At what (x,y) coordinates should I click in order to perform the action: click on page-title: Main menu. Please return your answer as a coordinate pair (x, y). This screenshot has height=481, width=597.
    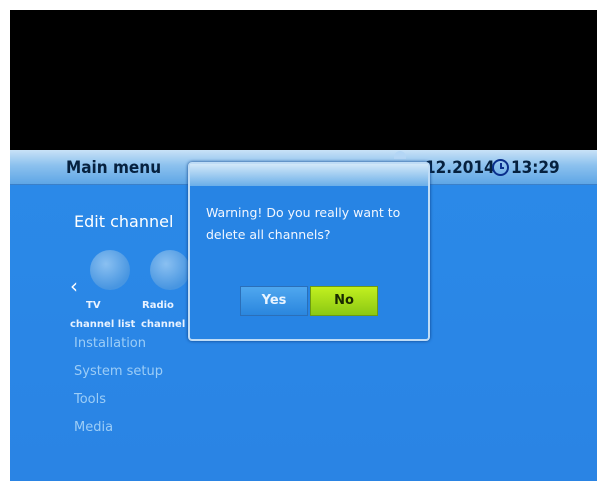
    Looking at the image, I should click on (114, 168).